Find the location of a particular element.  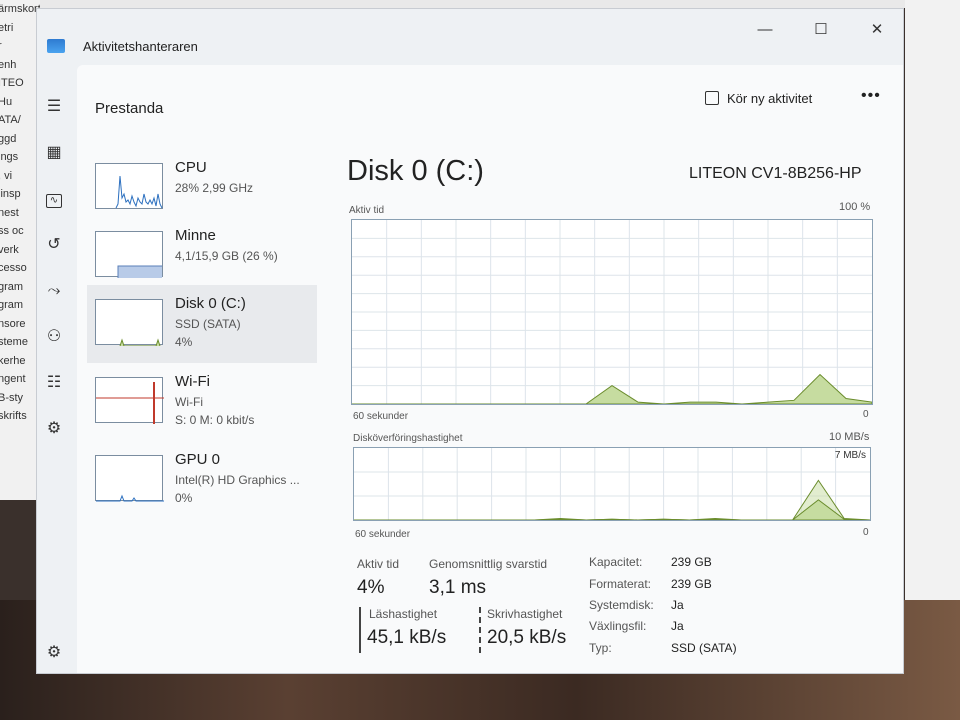

type-label: Typ: is located at coordinates (600, 648).